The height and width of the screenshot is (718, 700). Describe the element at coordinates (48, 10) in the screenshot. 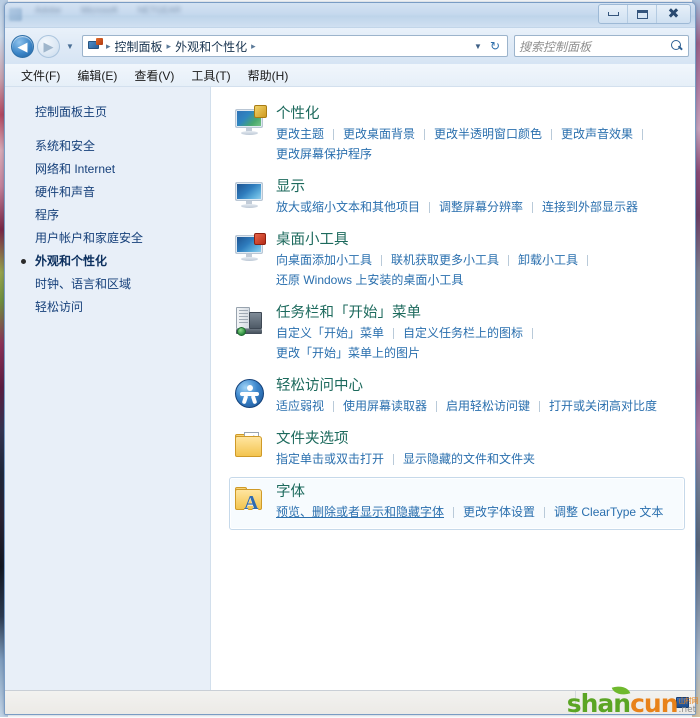

I see `obscured-label-1: Adobe` at that location.